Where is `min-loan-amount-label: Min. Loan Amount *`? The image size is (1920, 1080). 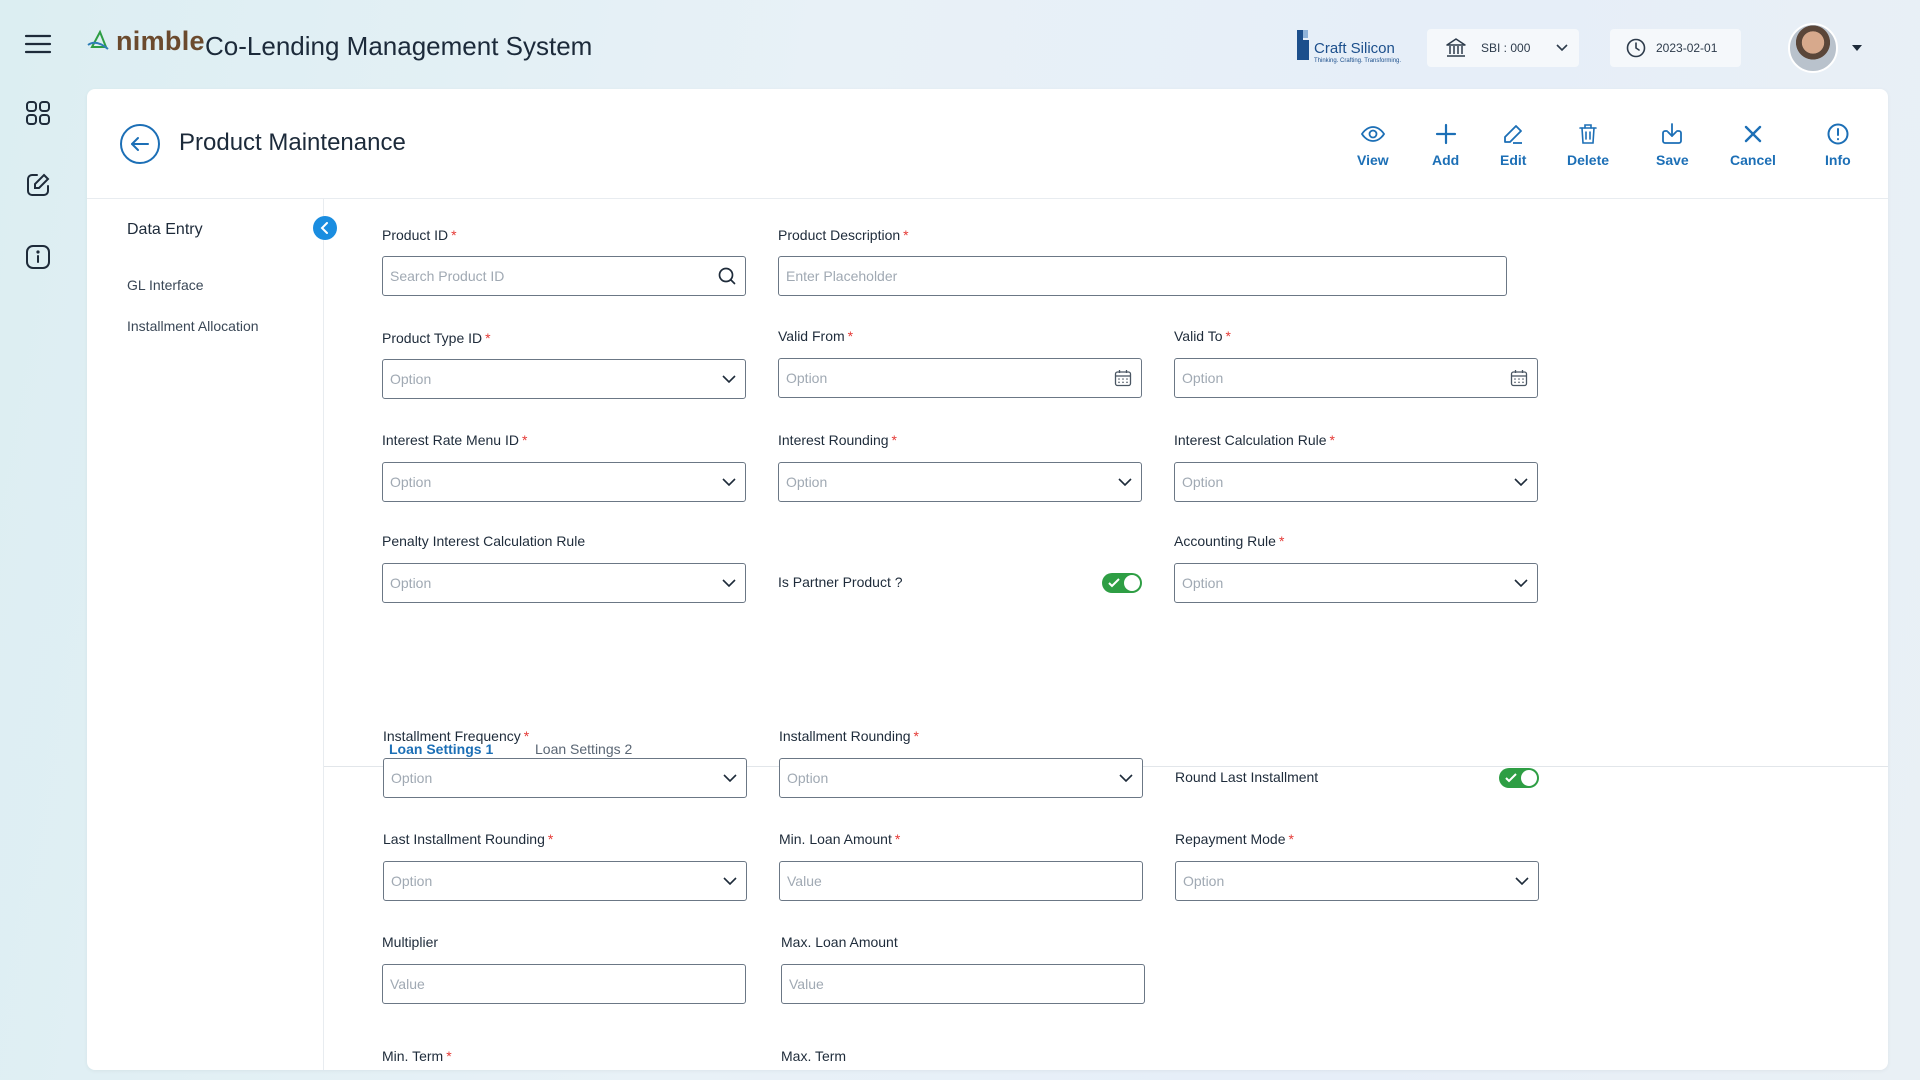
min-loan-amount-label: Min. Loan Amount * is located at coordinates (840, 839).